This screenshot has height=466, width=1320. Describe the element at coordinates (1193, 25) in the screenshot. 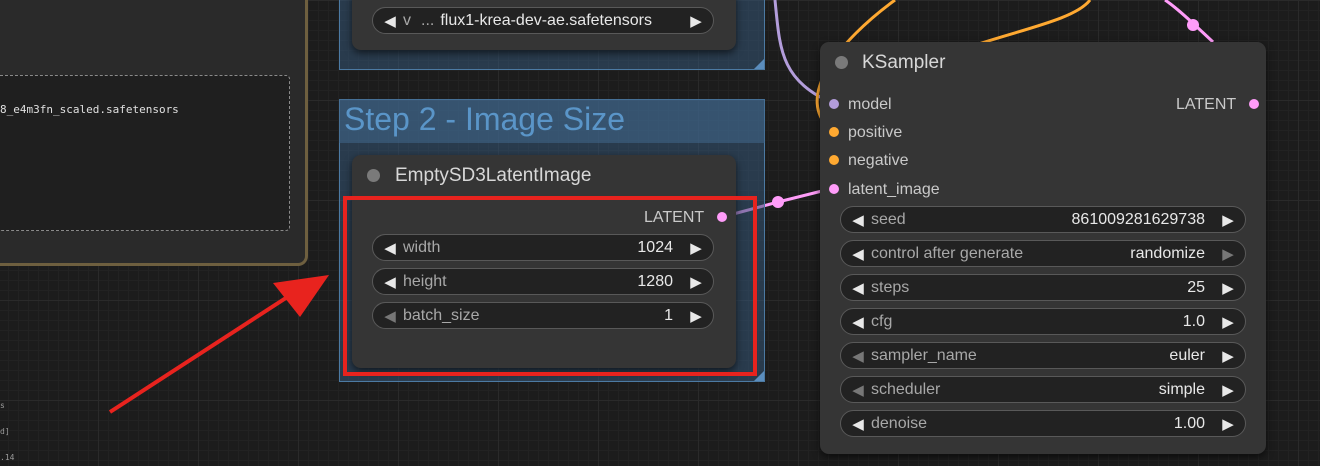

I see `latent-link-right-reroute` at that location.